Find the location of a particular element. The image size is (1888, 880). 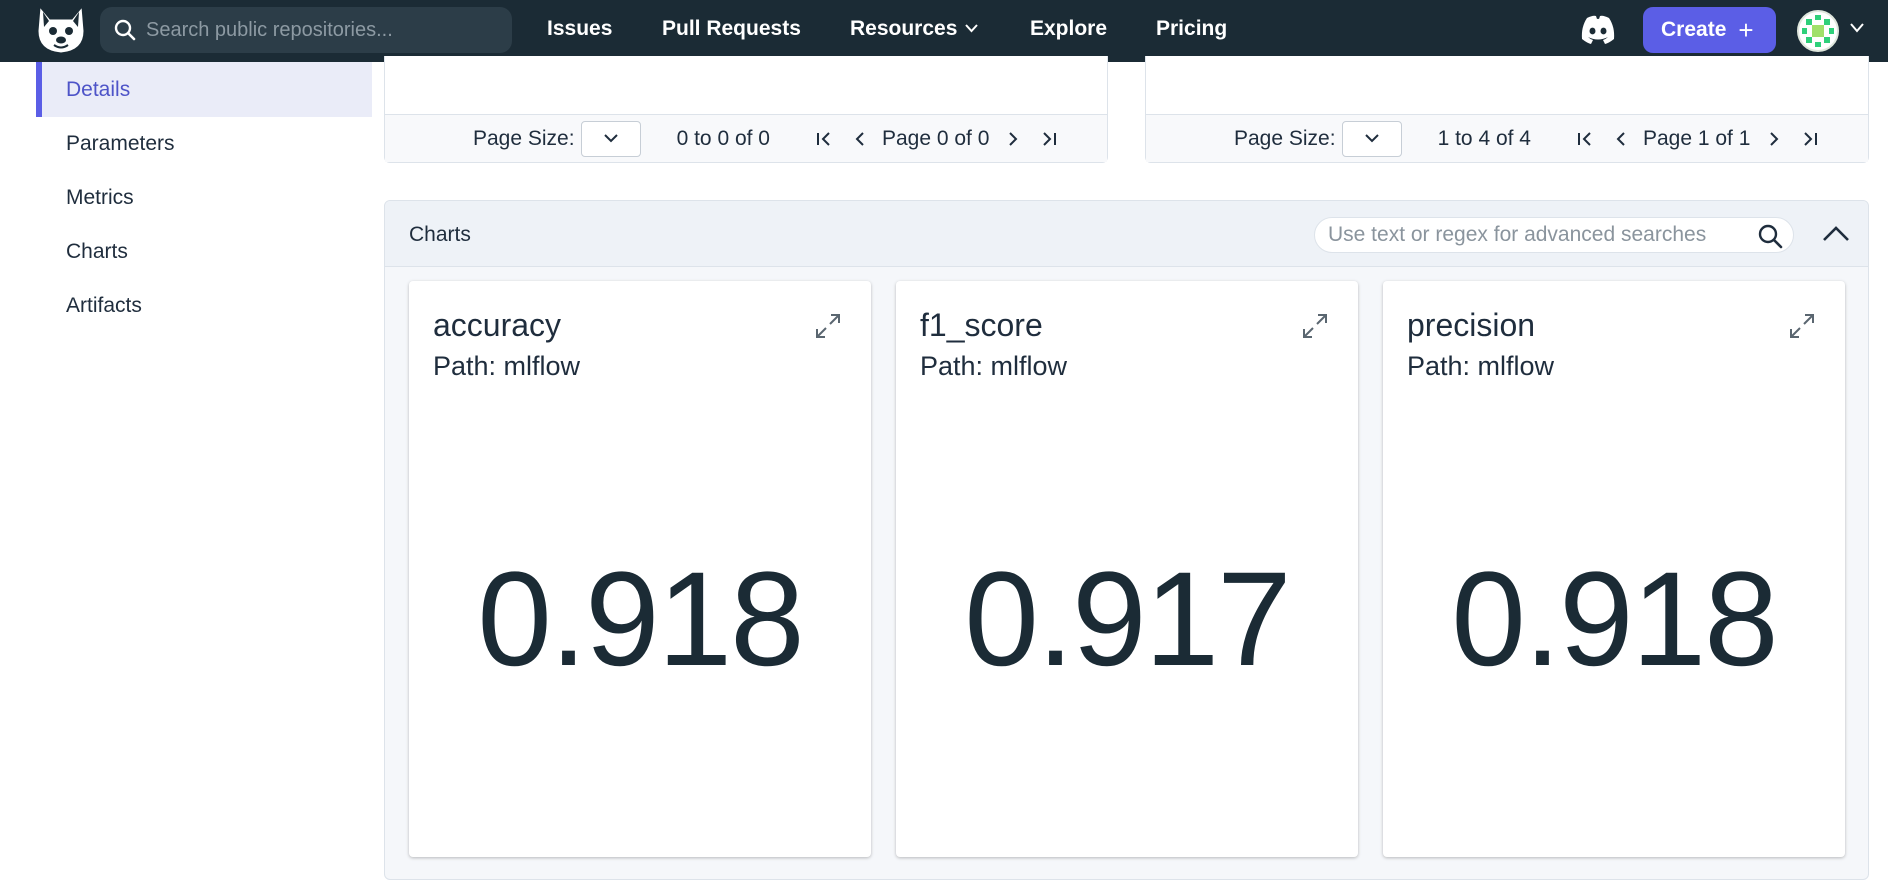

repo-search-box is located at coordinates (306, 30).